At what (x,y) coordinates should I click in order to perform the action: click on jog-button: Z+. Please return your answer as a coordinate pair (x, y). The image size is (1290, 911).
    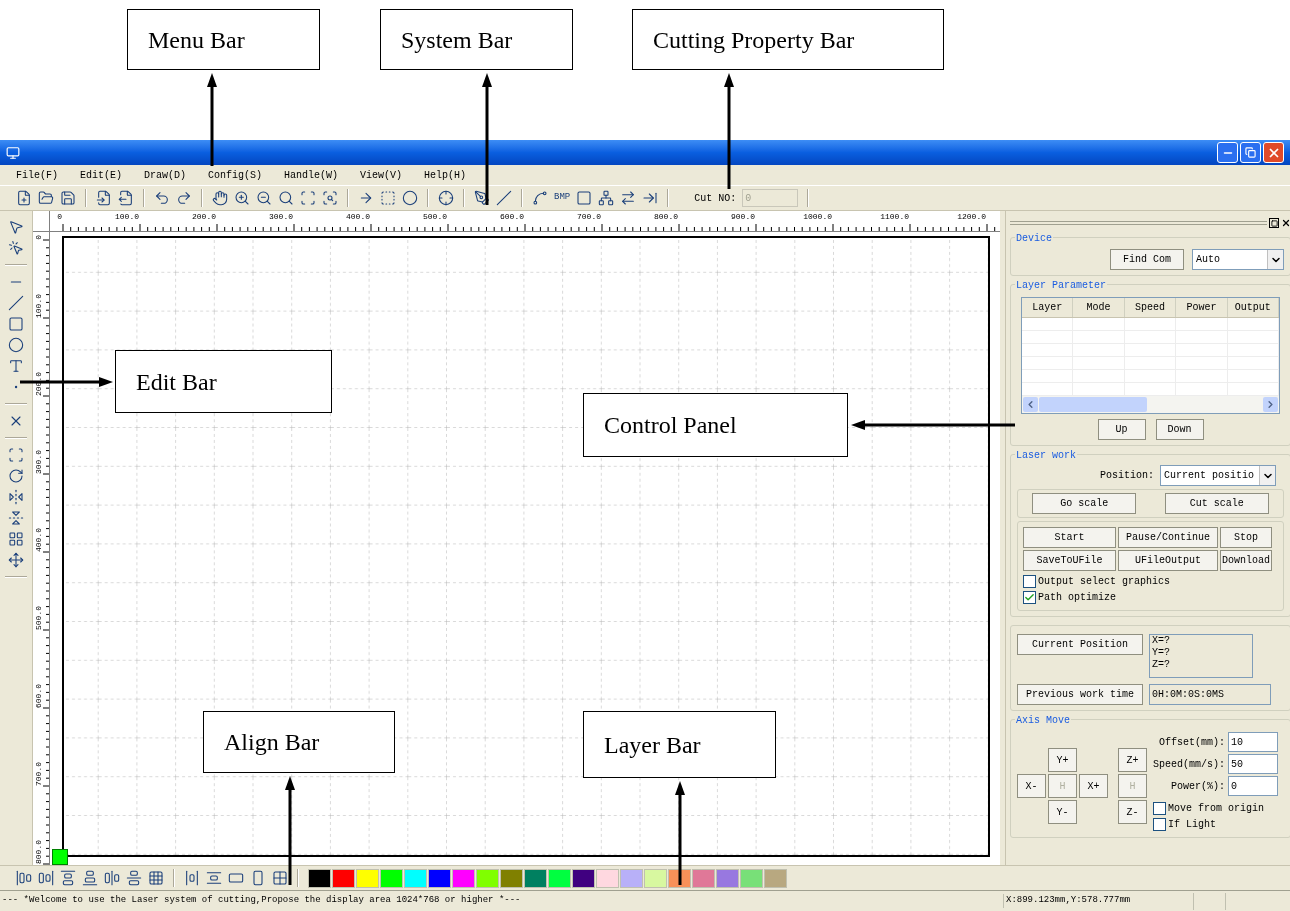
    Looking at the image, I should click on (1132, 760).